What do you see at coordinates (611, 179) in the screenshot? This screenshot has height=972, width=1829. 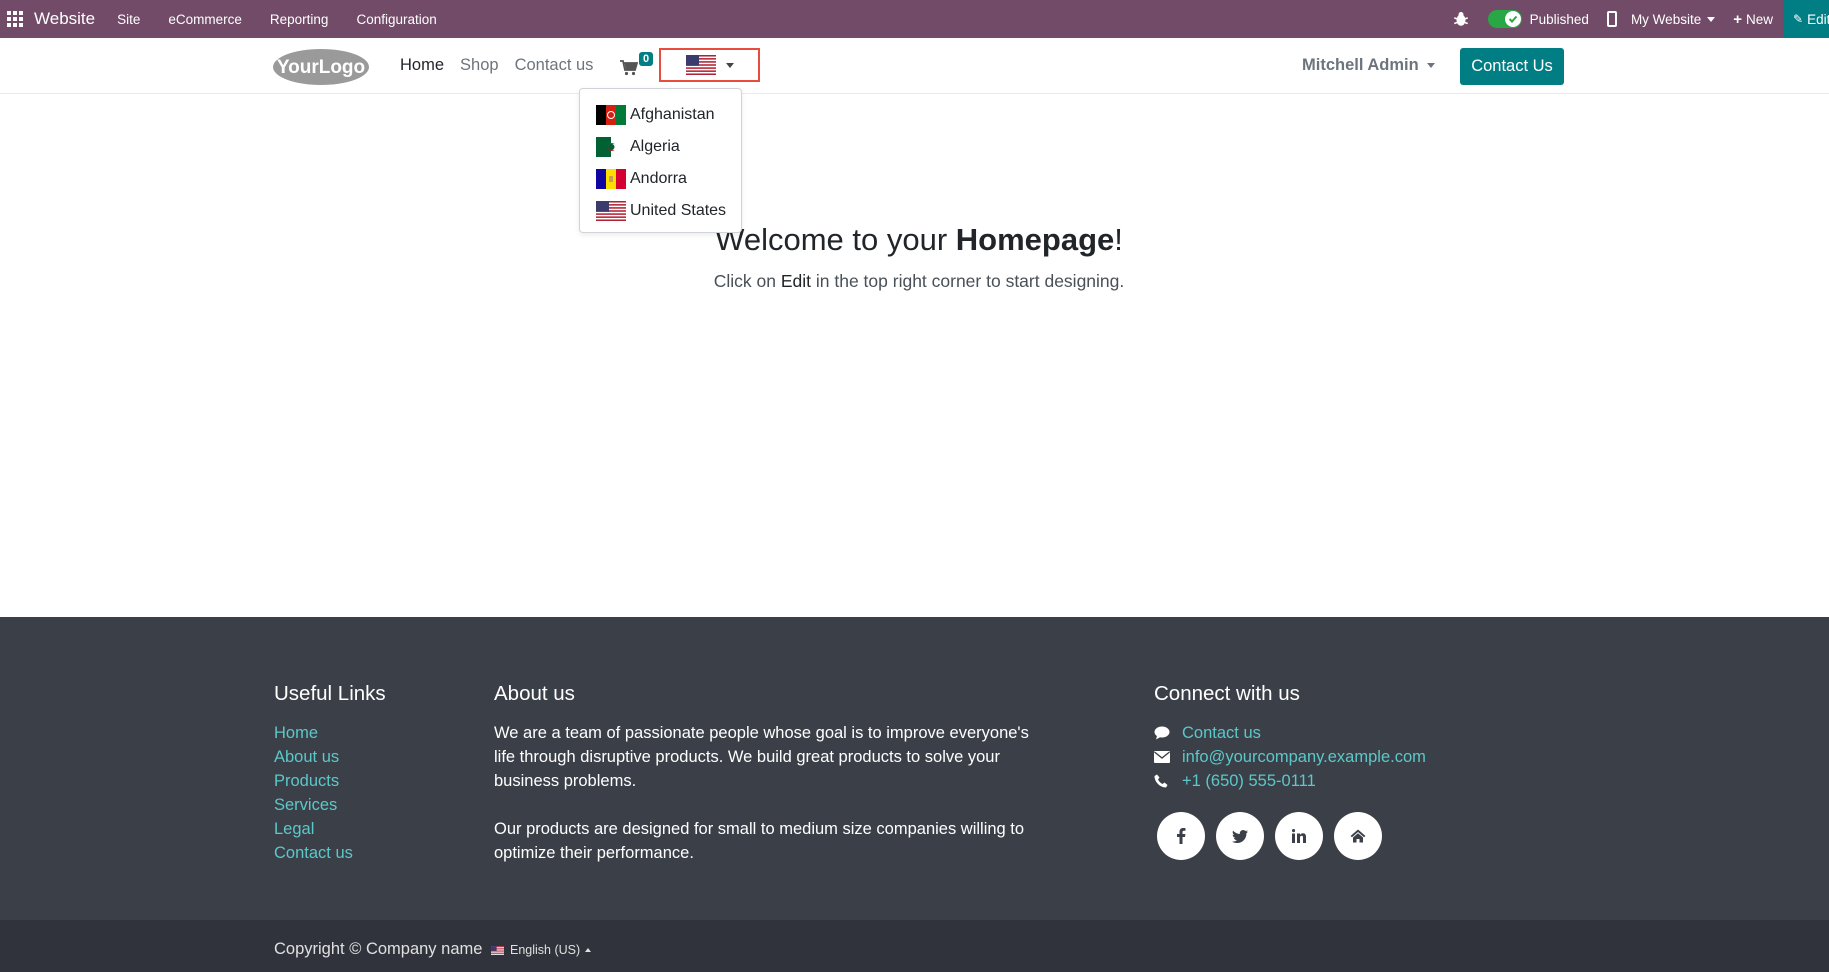 I see `andorra-flag-icon` at bounding box center [611, 179].